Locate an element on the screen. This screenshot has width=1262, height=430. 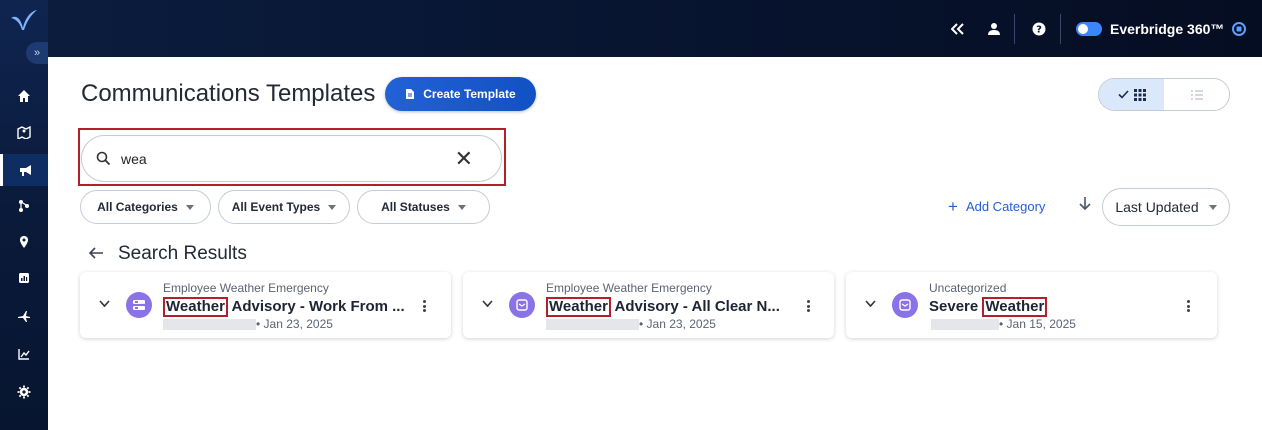
clear-search-icon: ✕ is located at coordinates (464, 158).